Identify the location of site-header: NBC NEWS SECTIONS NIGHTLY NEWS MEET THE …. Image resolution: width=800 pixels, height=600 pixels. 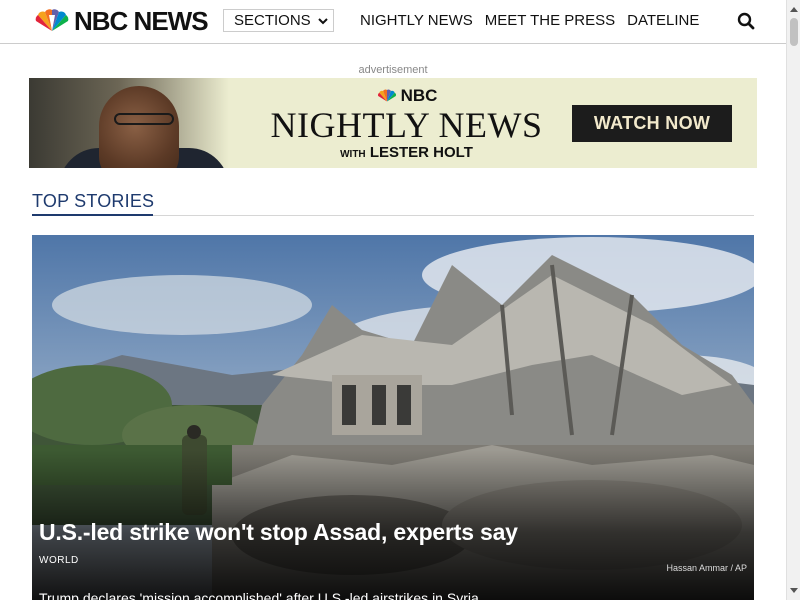
(393, 22).